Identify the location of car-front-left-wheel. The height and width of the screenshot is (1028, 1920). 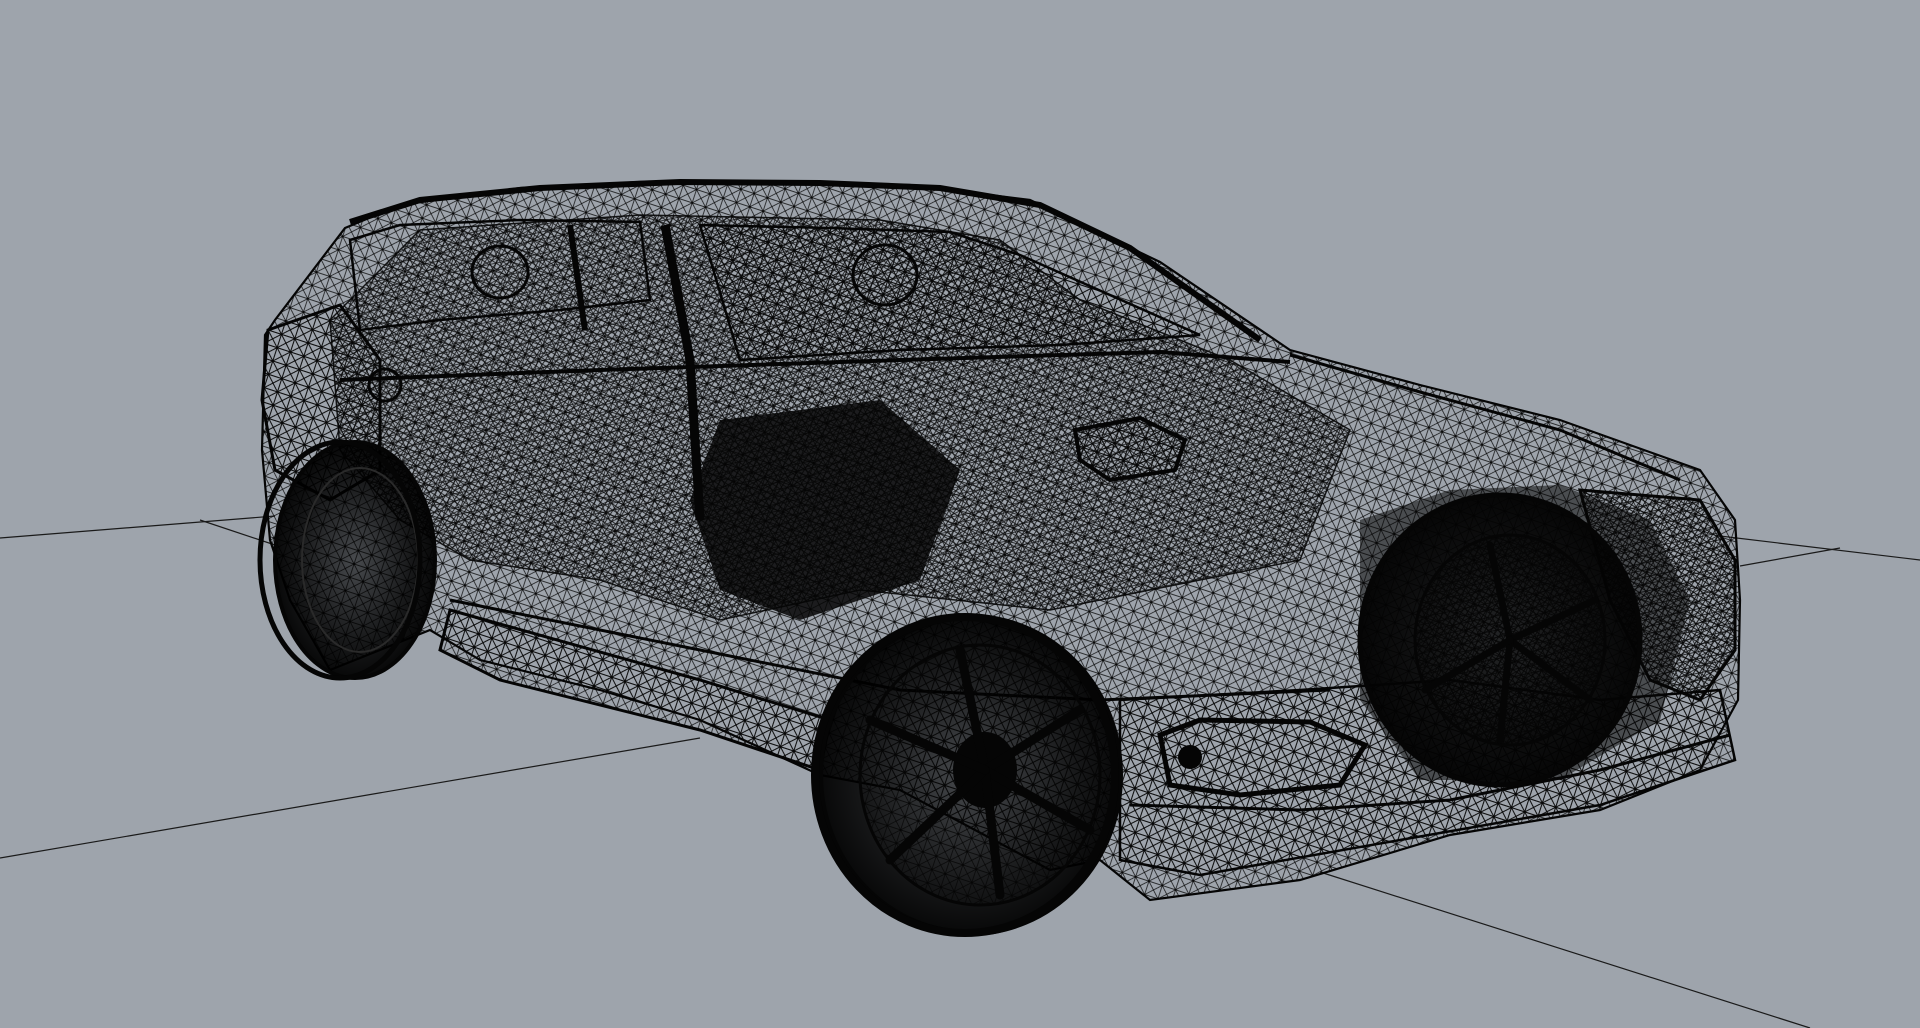
(967, 775).